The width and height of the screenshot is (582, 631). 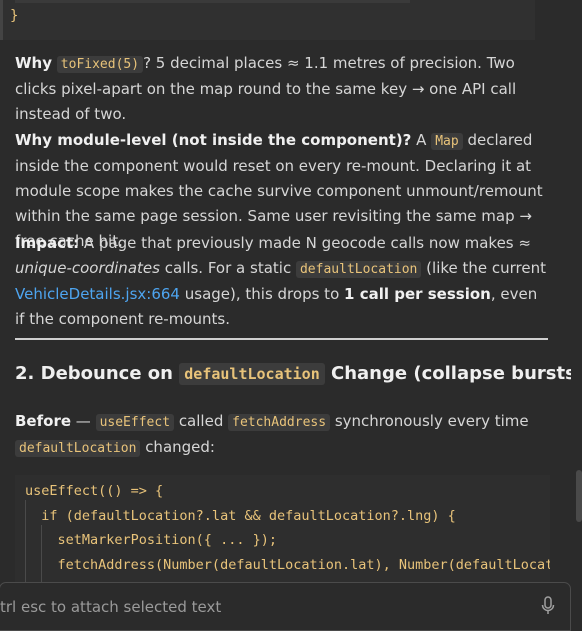 What do you see at coordinates (417, 294) in the screenshot?
I see `impact-bold: 1 call per session` at bounding box center [417, 294].